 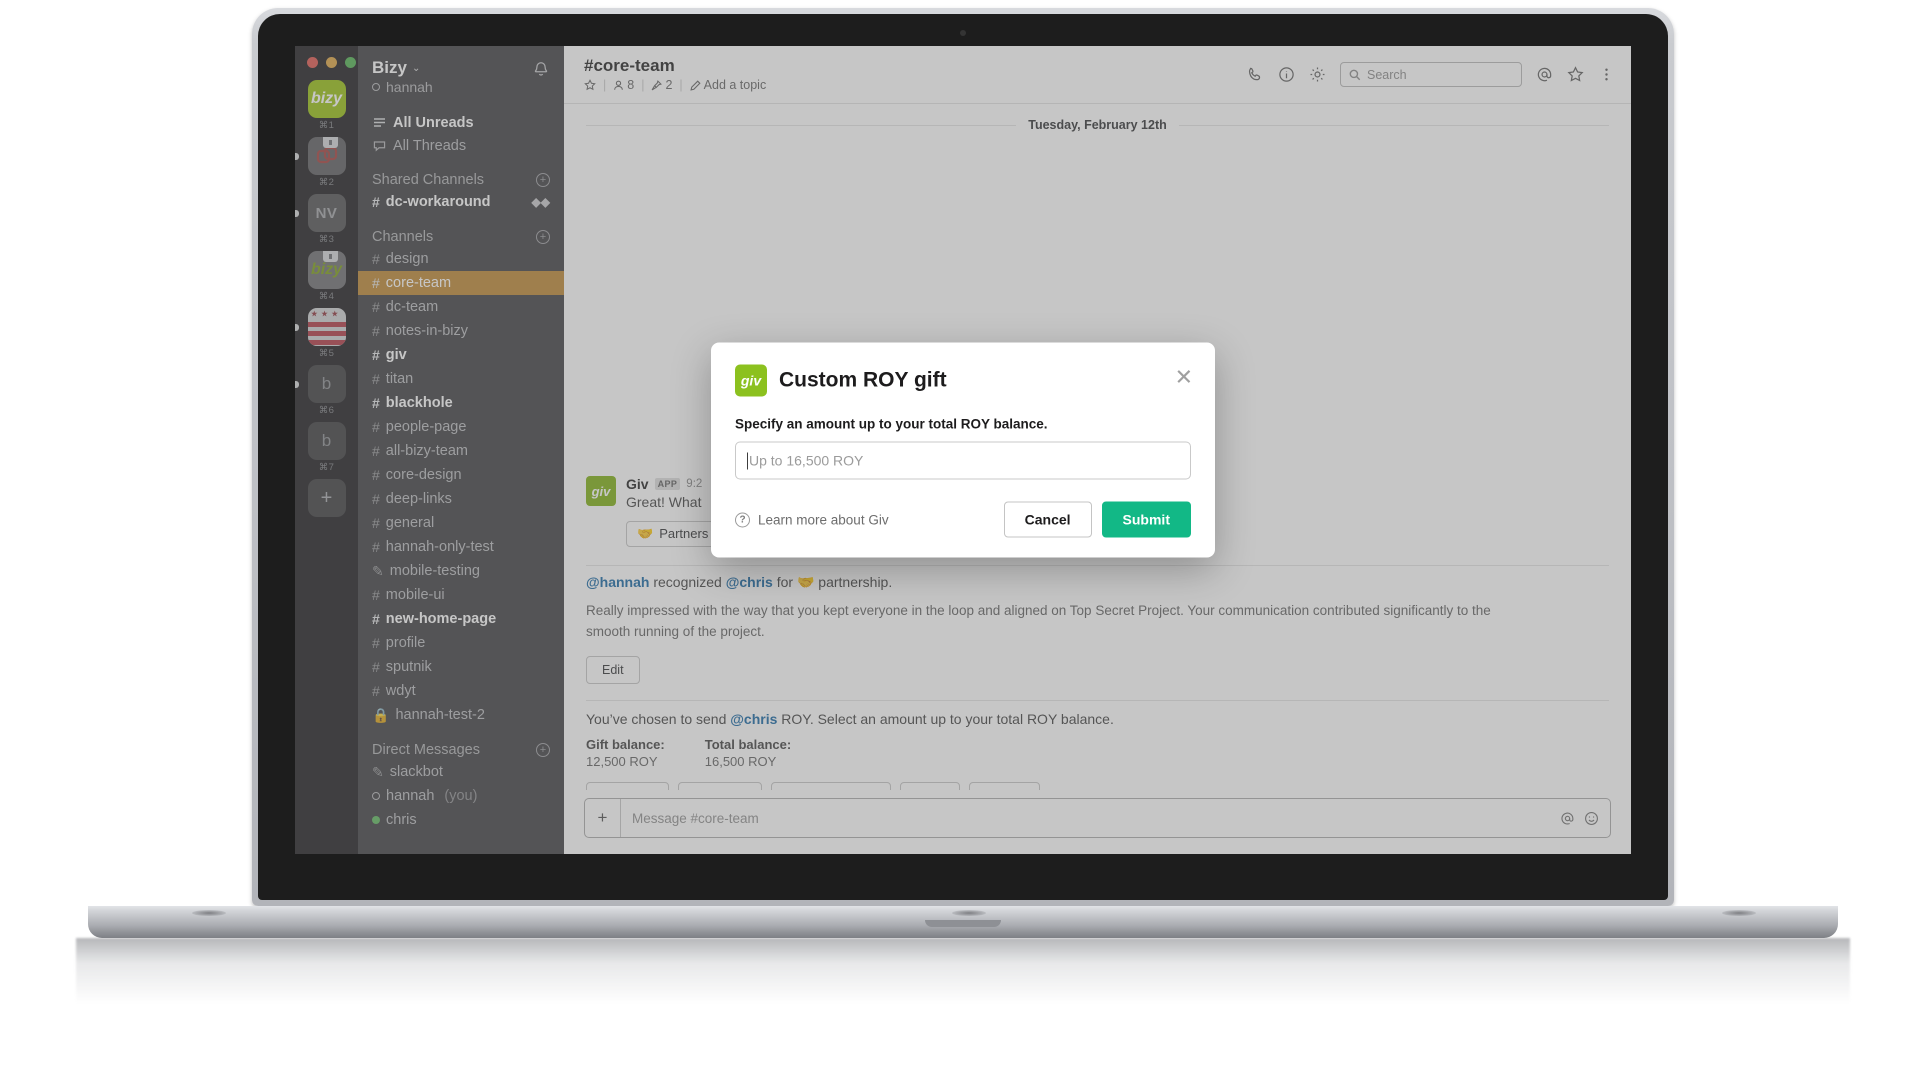 I want to click on submit-button: Submit, so click(x=1146, y=519).